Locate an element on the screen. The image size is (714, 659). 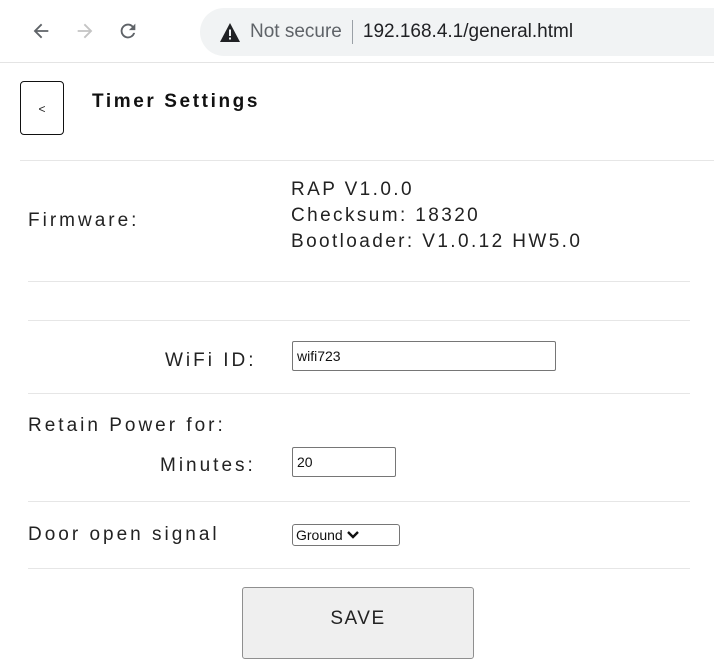
warning-triangle-icon is located at coordinates (230, 32).